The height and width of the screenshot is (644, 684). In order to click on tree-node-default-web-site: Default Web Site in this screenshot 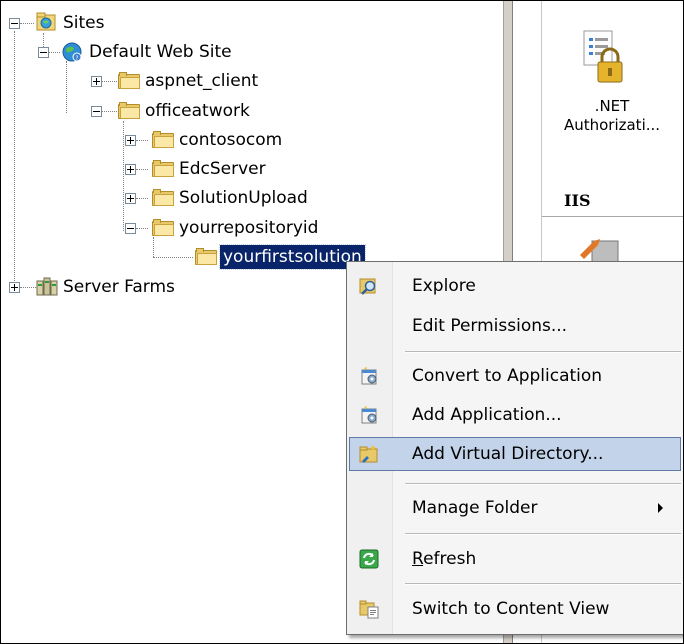, I will do `click(160, 52)`.